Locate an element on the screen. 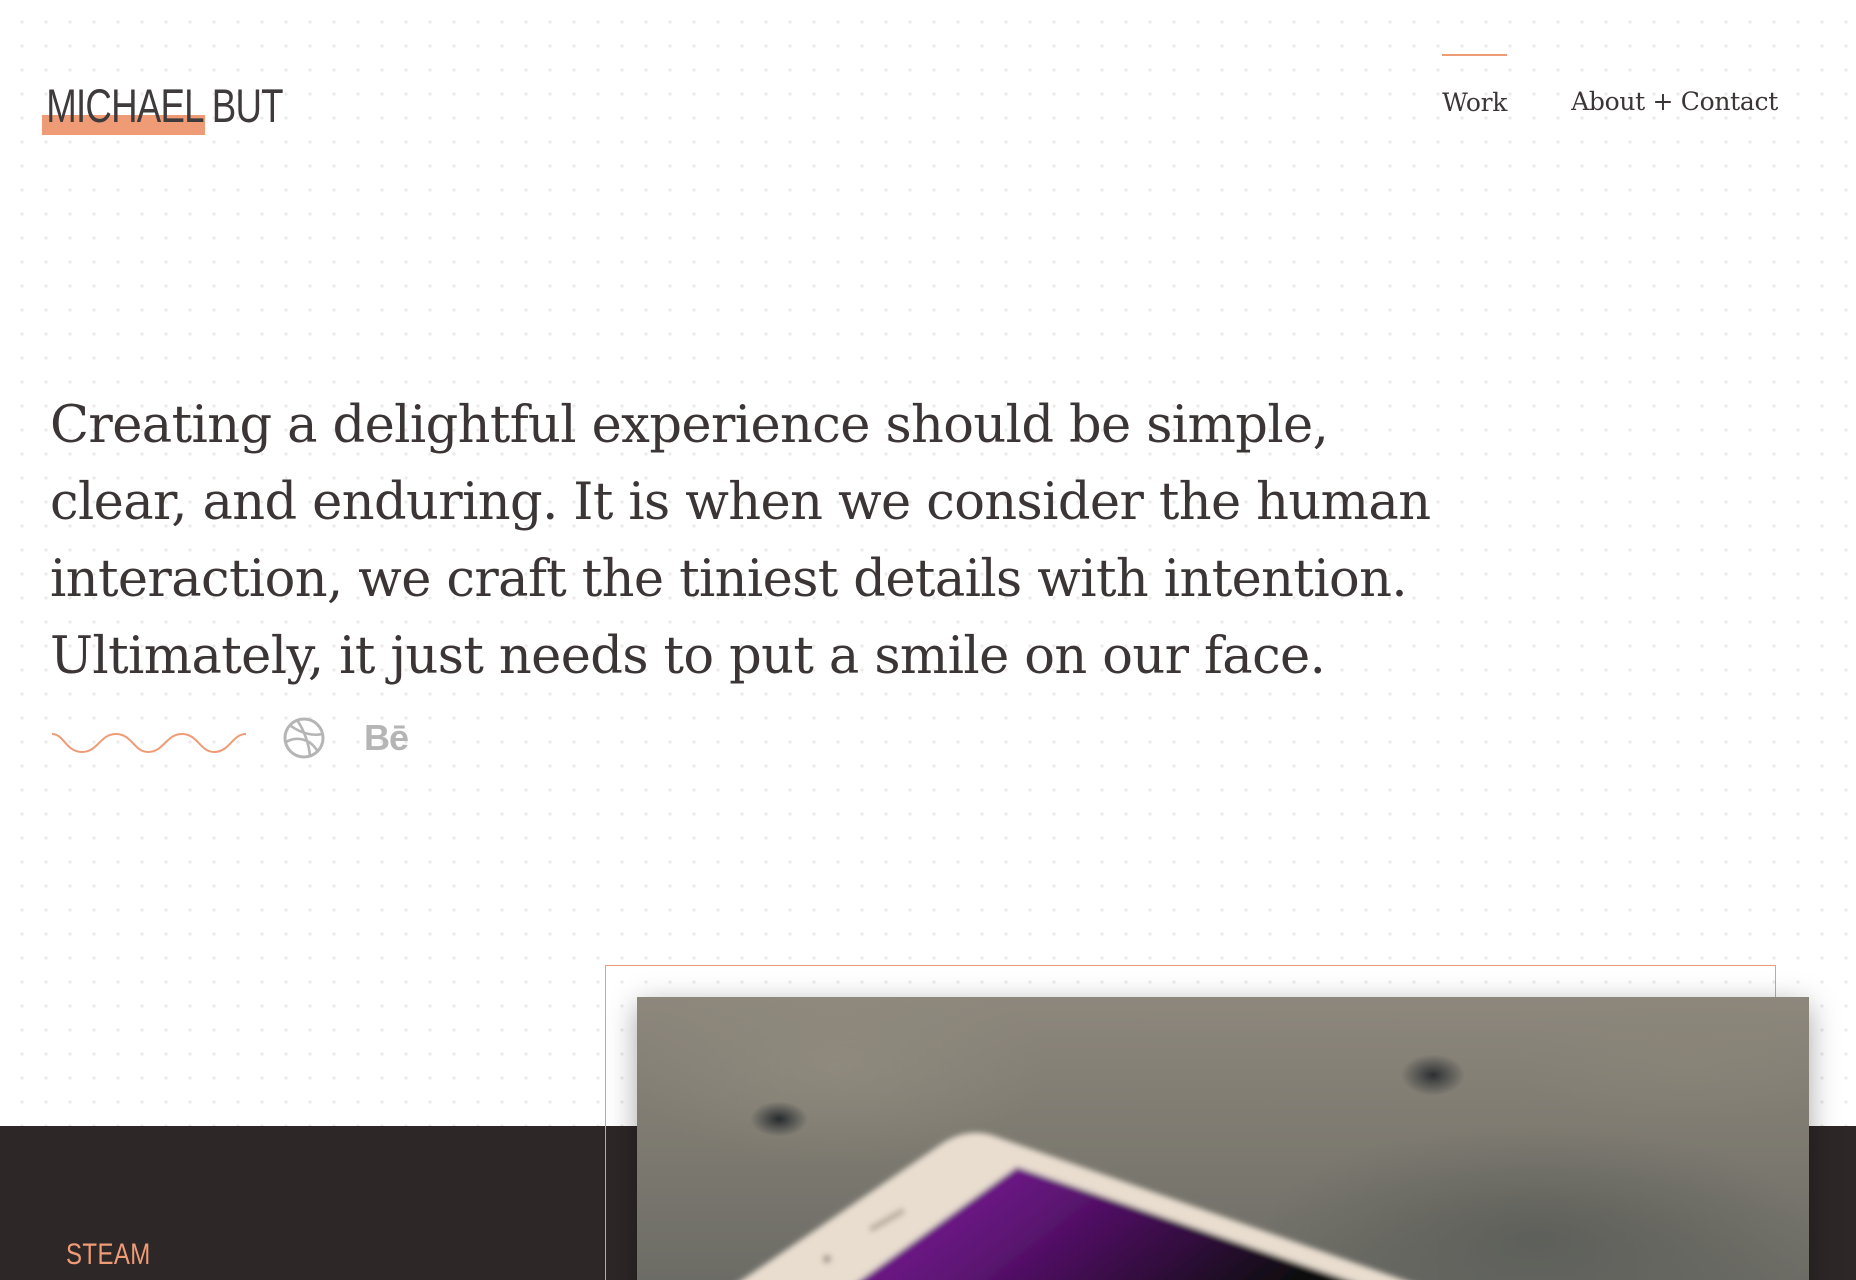 The height and width of the screenshot is (1280, 1856). dribbble-icon is located at coordinates (304, 738).